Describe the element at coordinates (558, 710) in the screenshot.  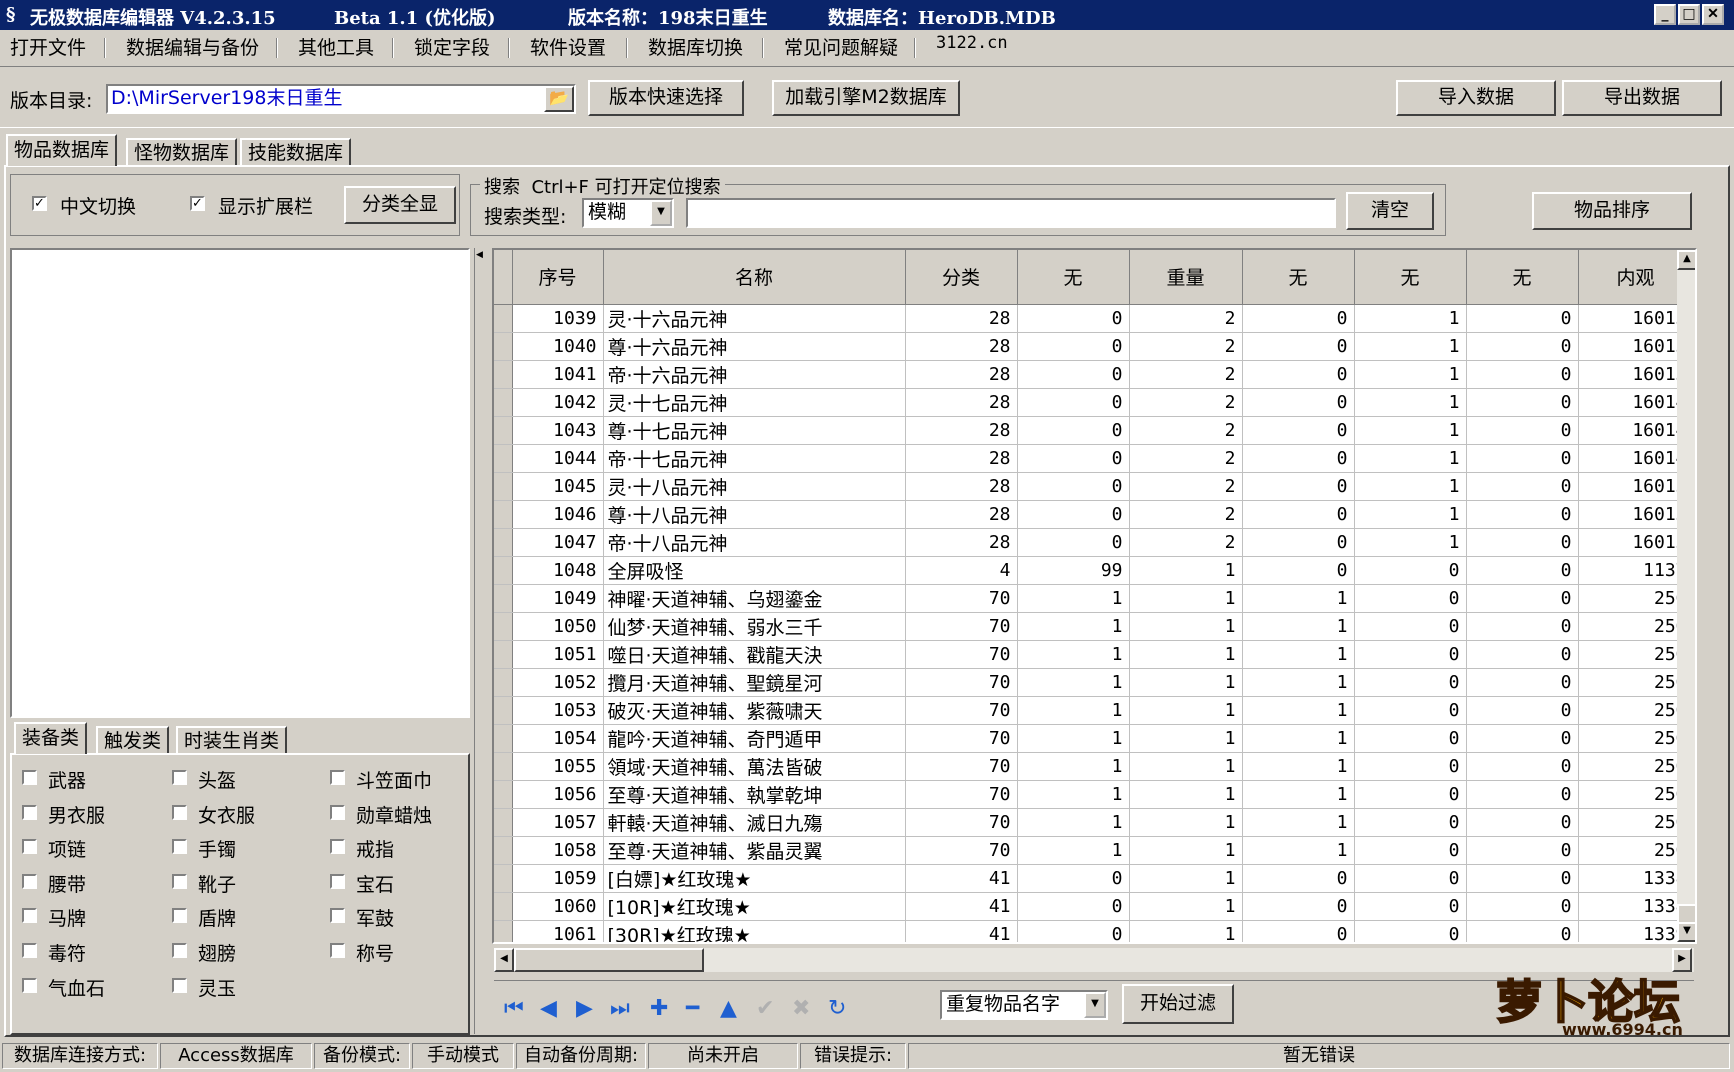
I see `table-cell: 1053` at that location.